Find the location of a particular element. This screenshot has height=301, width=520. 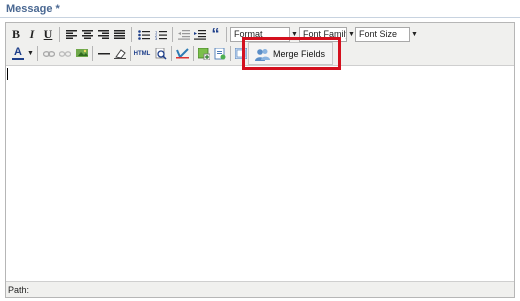

font-color-button: A is located at coordinates (18, 53).